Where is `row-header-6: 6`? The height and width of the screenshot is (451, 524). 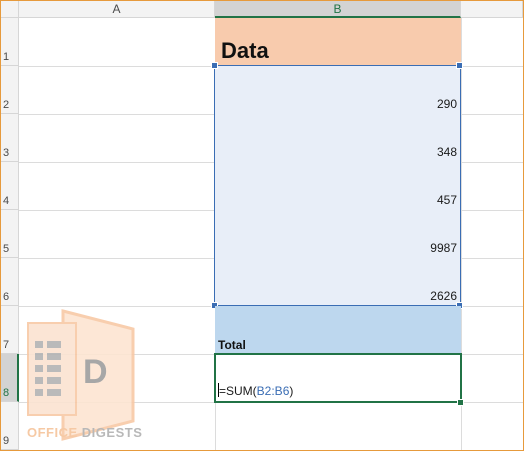
row-header-6: 6 is located at coordinates (10, 282).